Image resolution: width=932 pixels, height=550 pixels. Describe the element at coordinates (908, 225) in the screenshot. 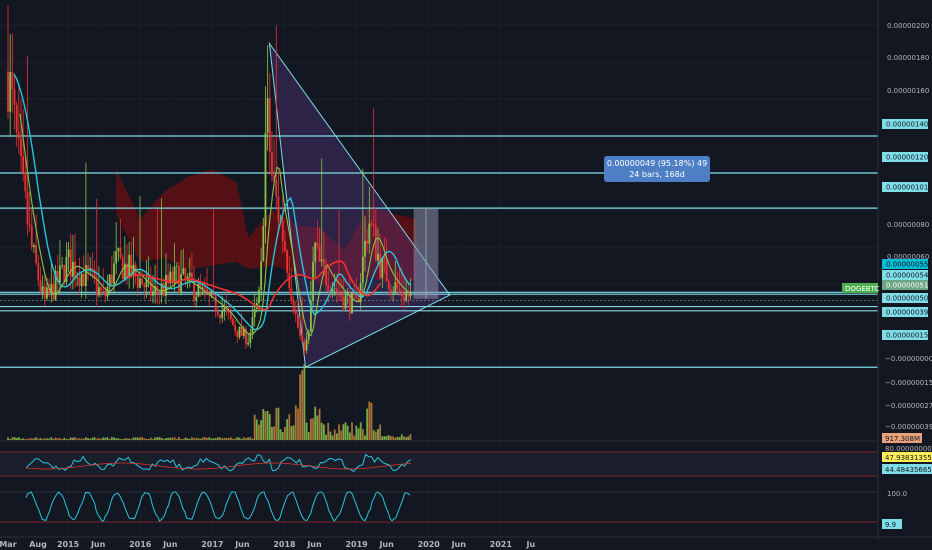

I see `price-tick-label: 0.00000080` at that location.